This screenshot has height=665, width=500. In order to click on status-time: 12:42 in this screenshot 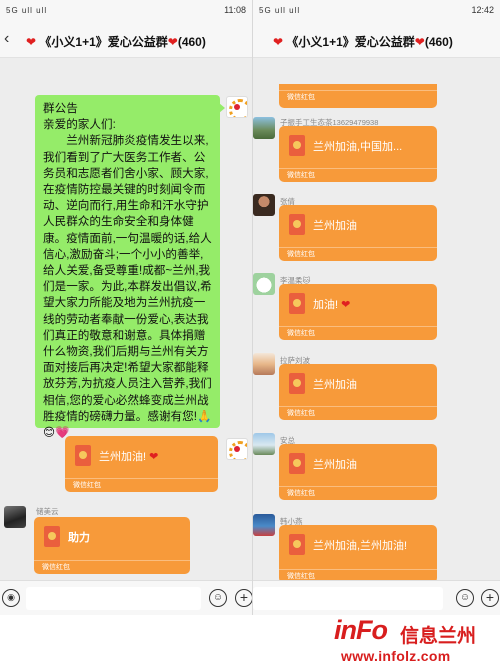, I will do `click(482, 10)`.